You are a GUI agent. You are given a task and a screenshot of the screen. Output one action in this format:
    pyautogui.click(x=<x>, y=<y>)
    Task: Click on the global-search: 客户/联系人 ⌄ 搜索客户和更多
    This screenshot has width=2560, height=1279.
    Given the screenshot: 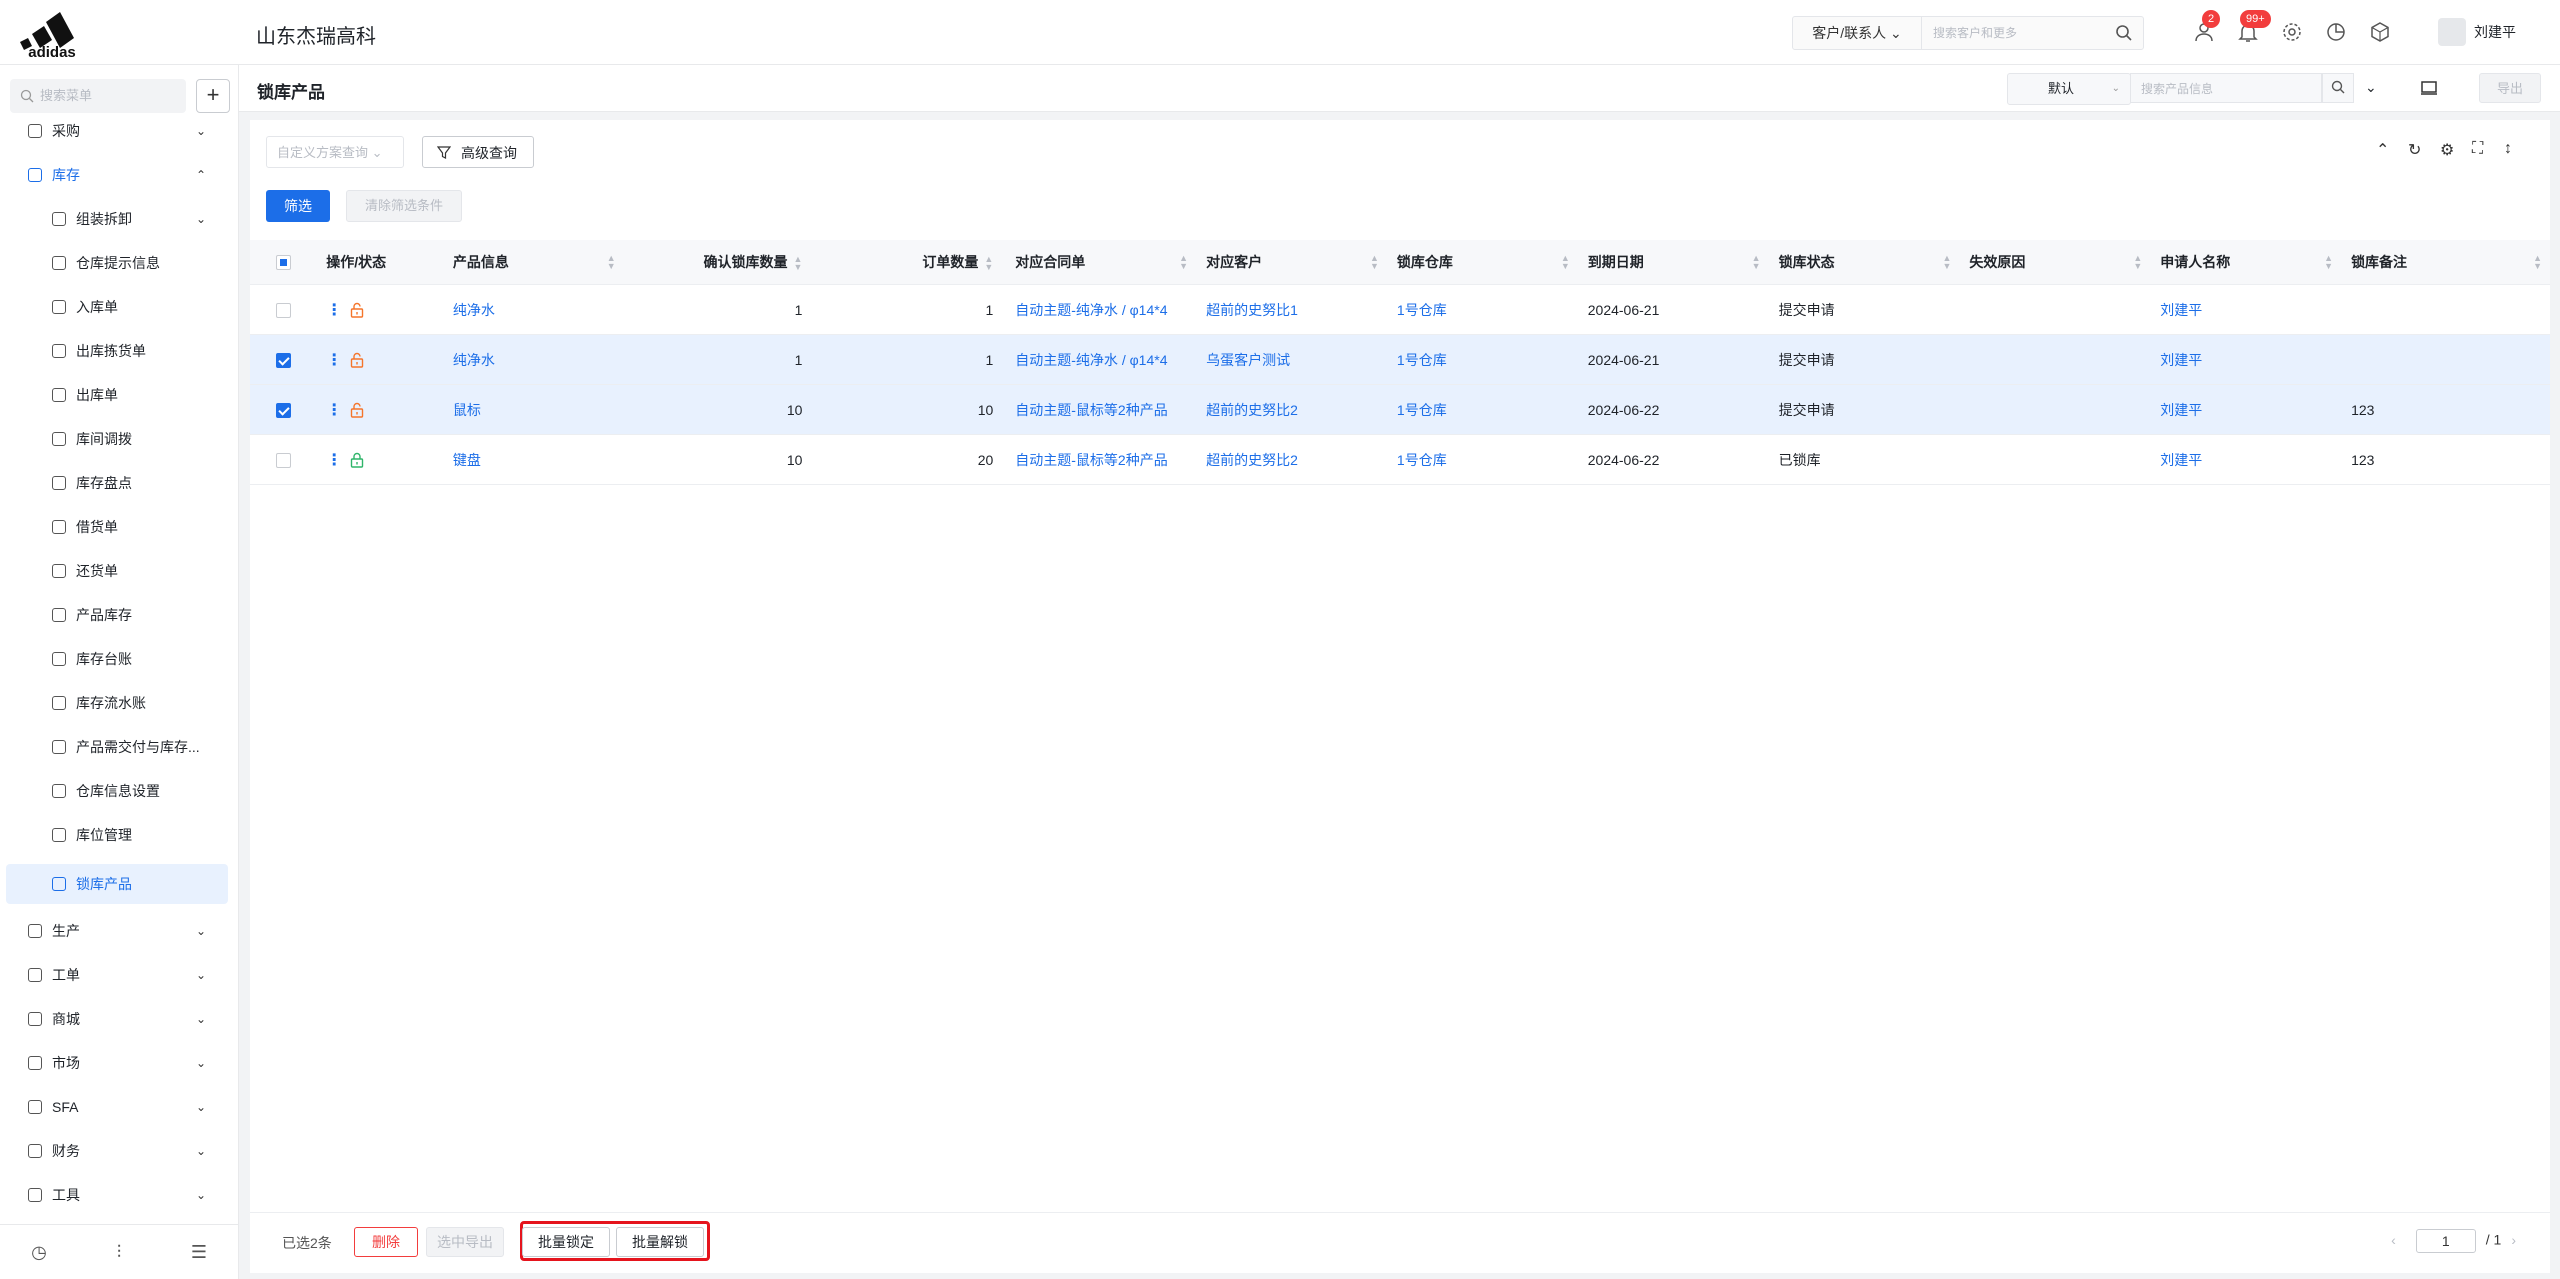 What is the action you would take?
    pyautogui.click(x=1968, y=33)
    